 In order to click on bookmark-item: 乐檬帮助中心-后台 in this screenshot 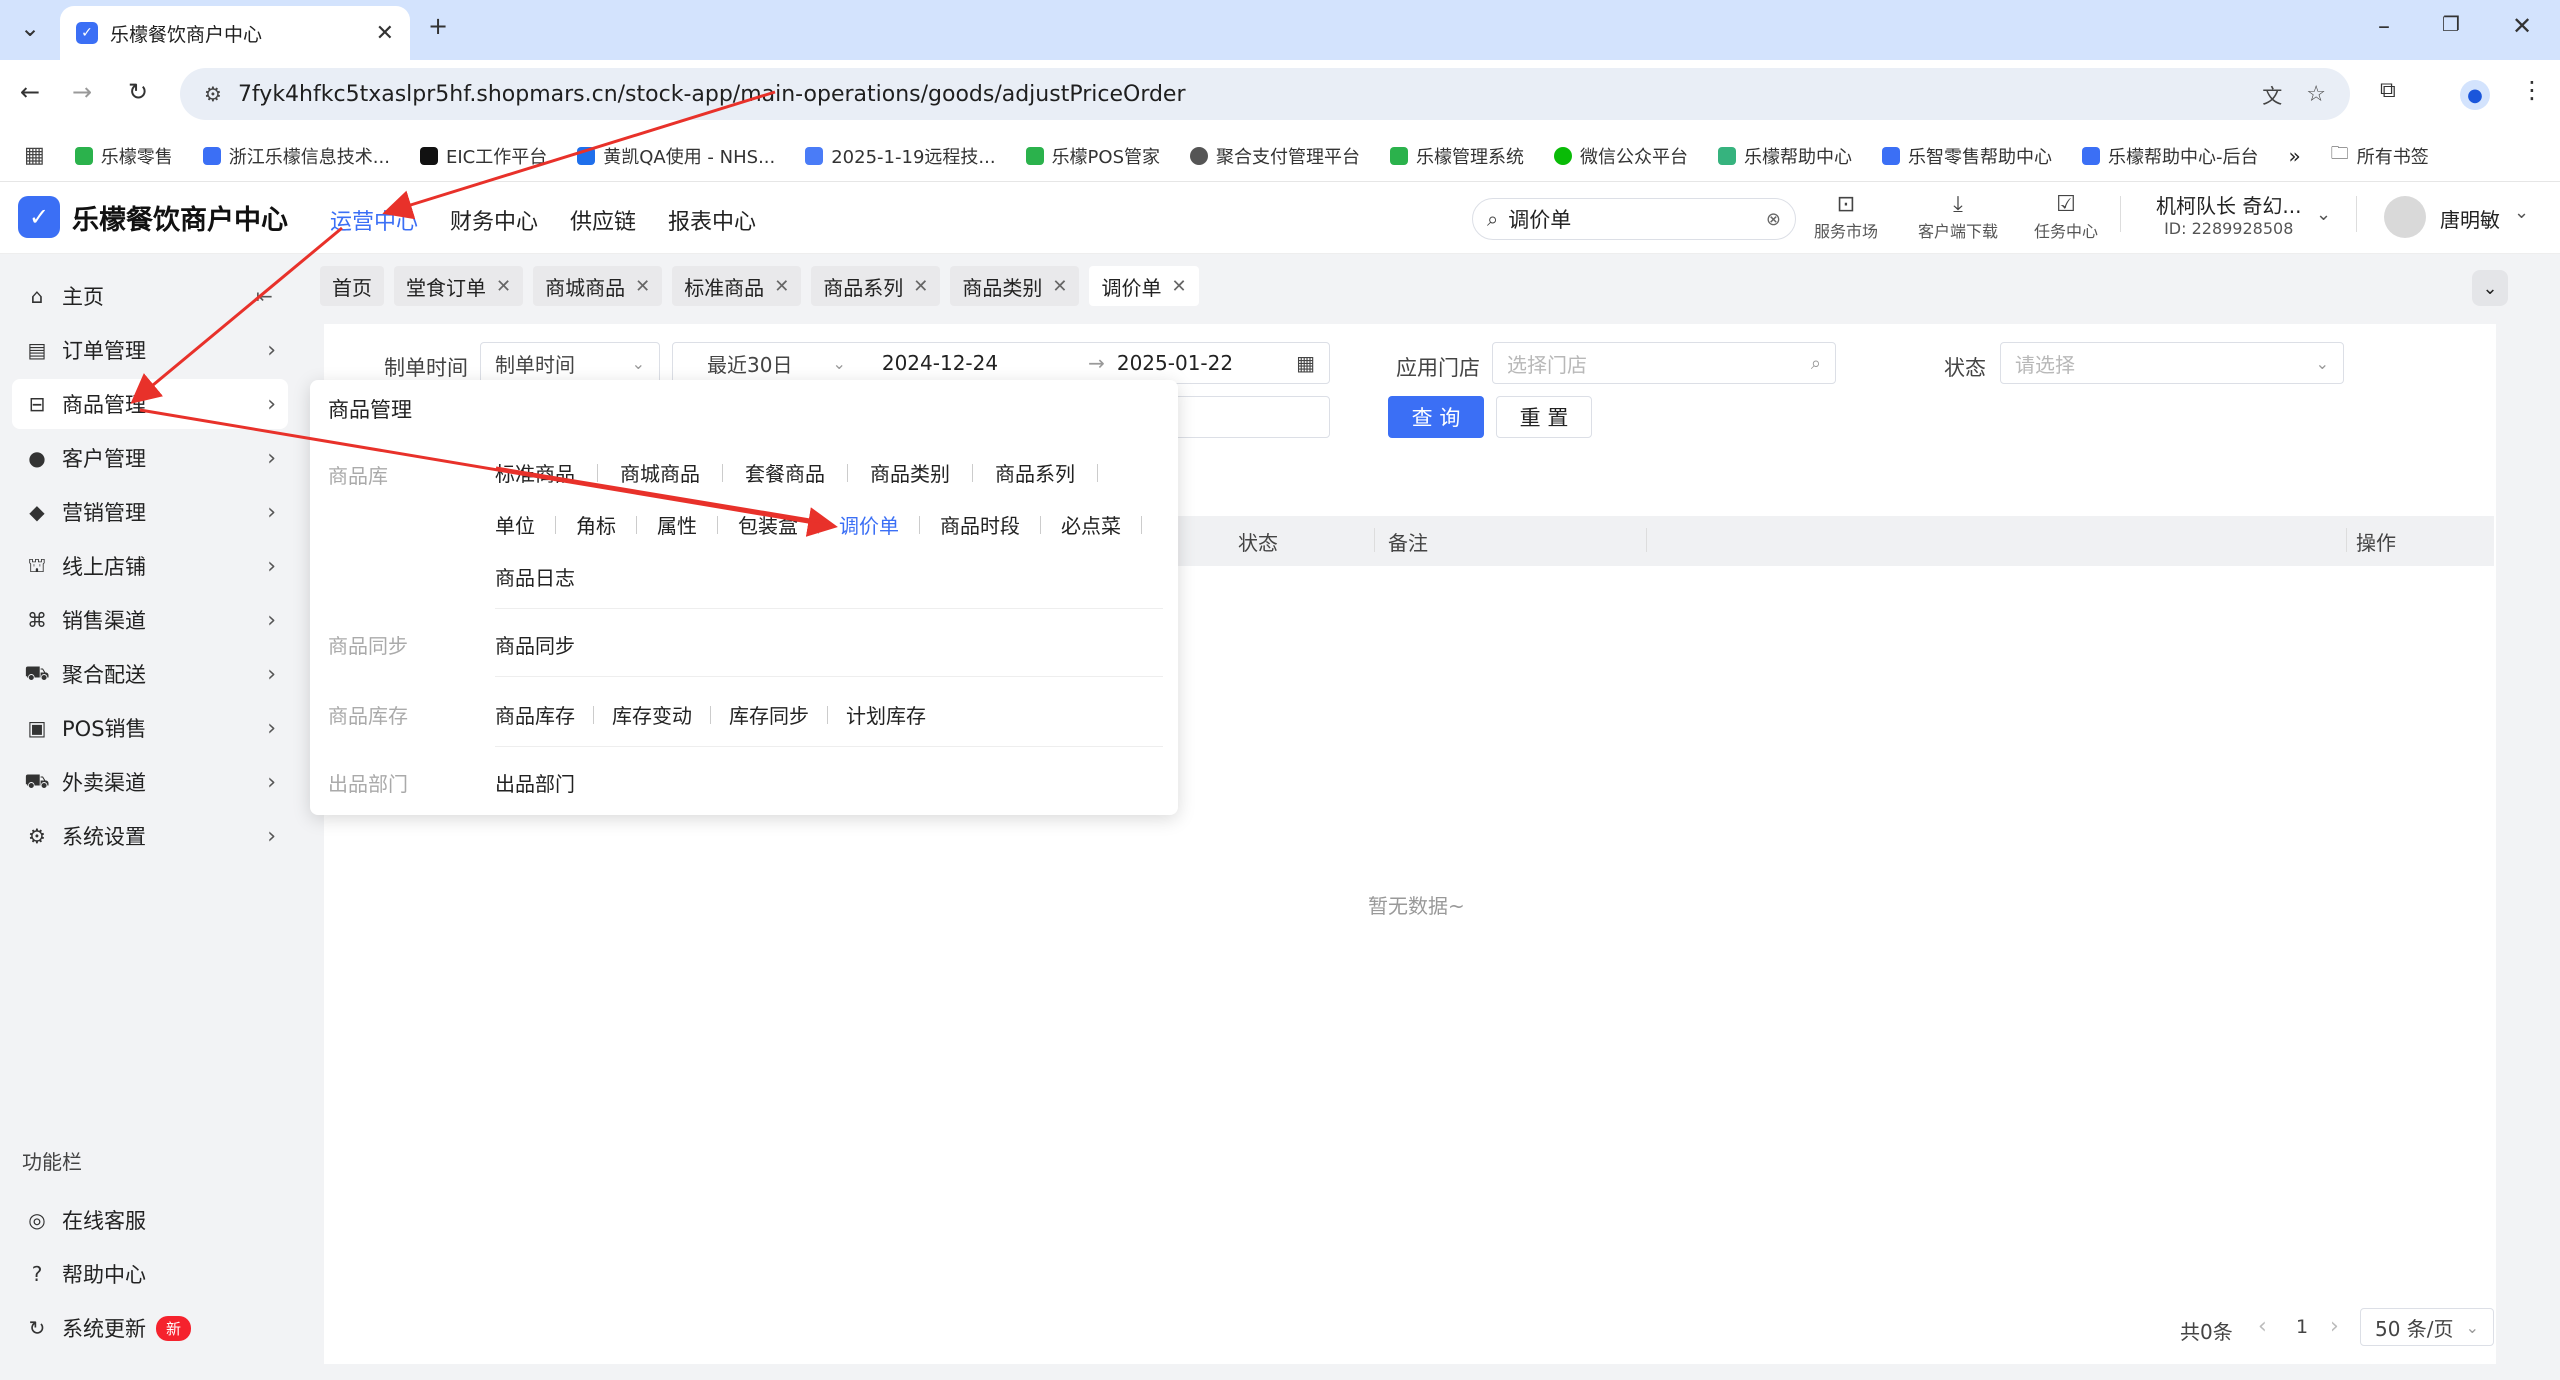, I will do `click(2170, 156)`.